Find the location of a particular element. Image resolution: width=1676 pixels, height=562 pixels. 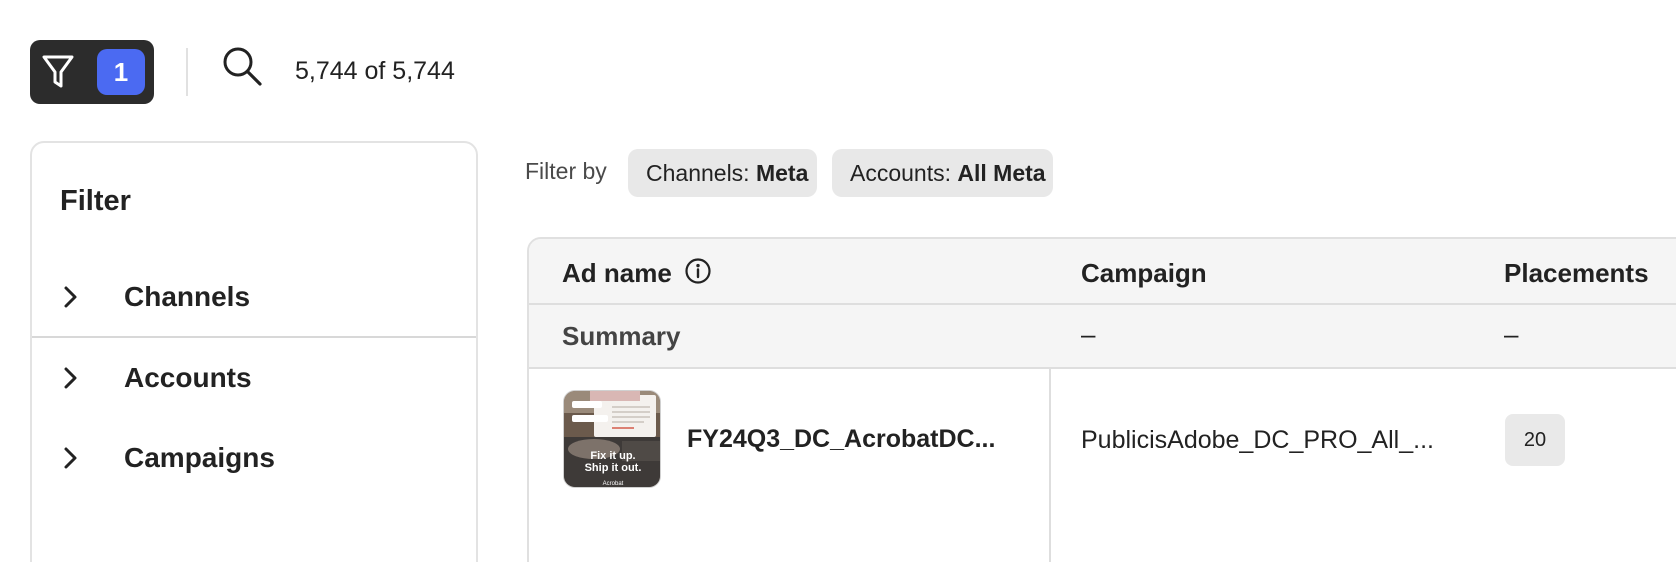

ad-thumbnail: Fix it up. Ship it out. Acrobat is located at coordinates (612, 439).